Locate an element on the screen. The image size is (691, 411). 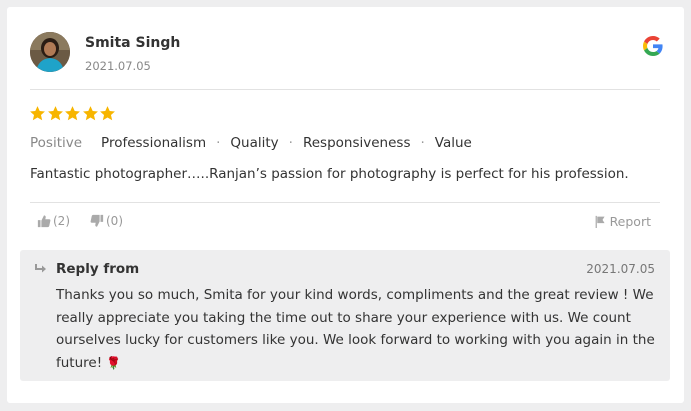
thumbs-down-icon is located at coordinates (97, 220).